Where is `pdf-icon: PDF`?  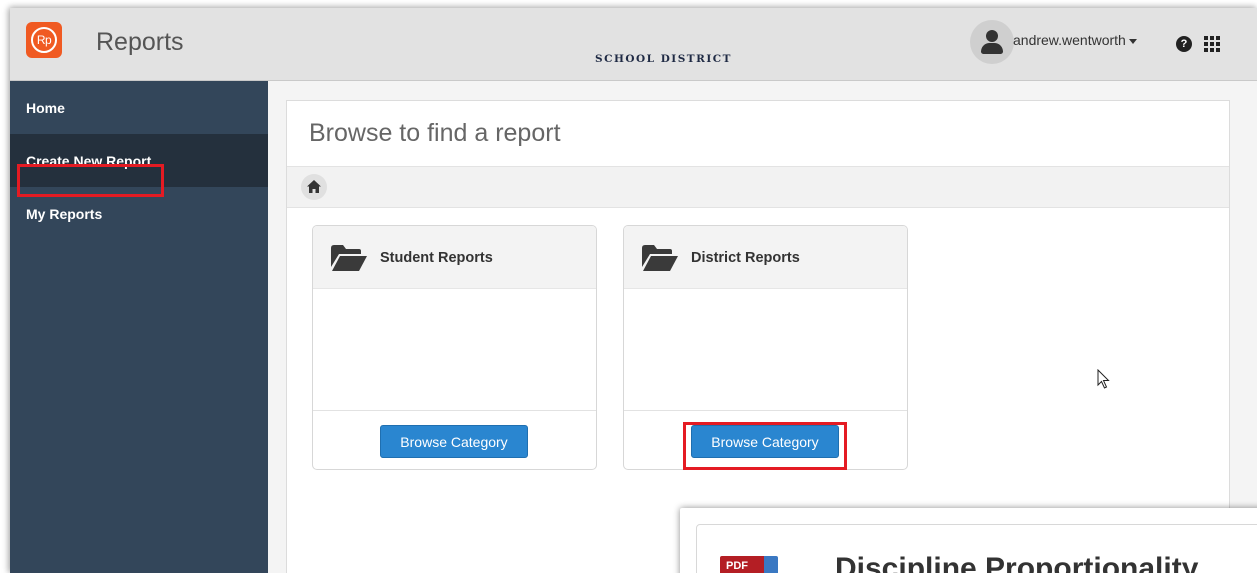 pdf-icon: PDF is located at coordinates (749, 564).